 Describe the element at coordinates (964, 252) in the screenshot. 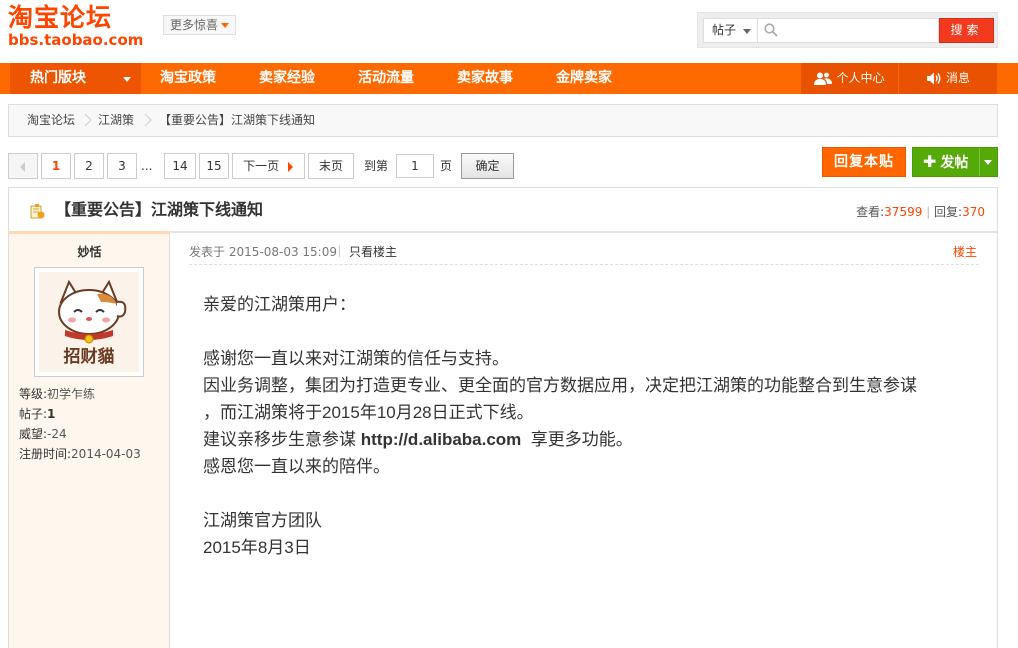

I see `floor-label: 楼主` at that location.